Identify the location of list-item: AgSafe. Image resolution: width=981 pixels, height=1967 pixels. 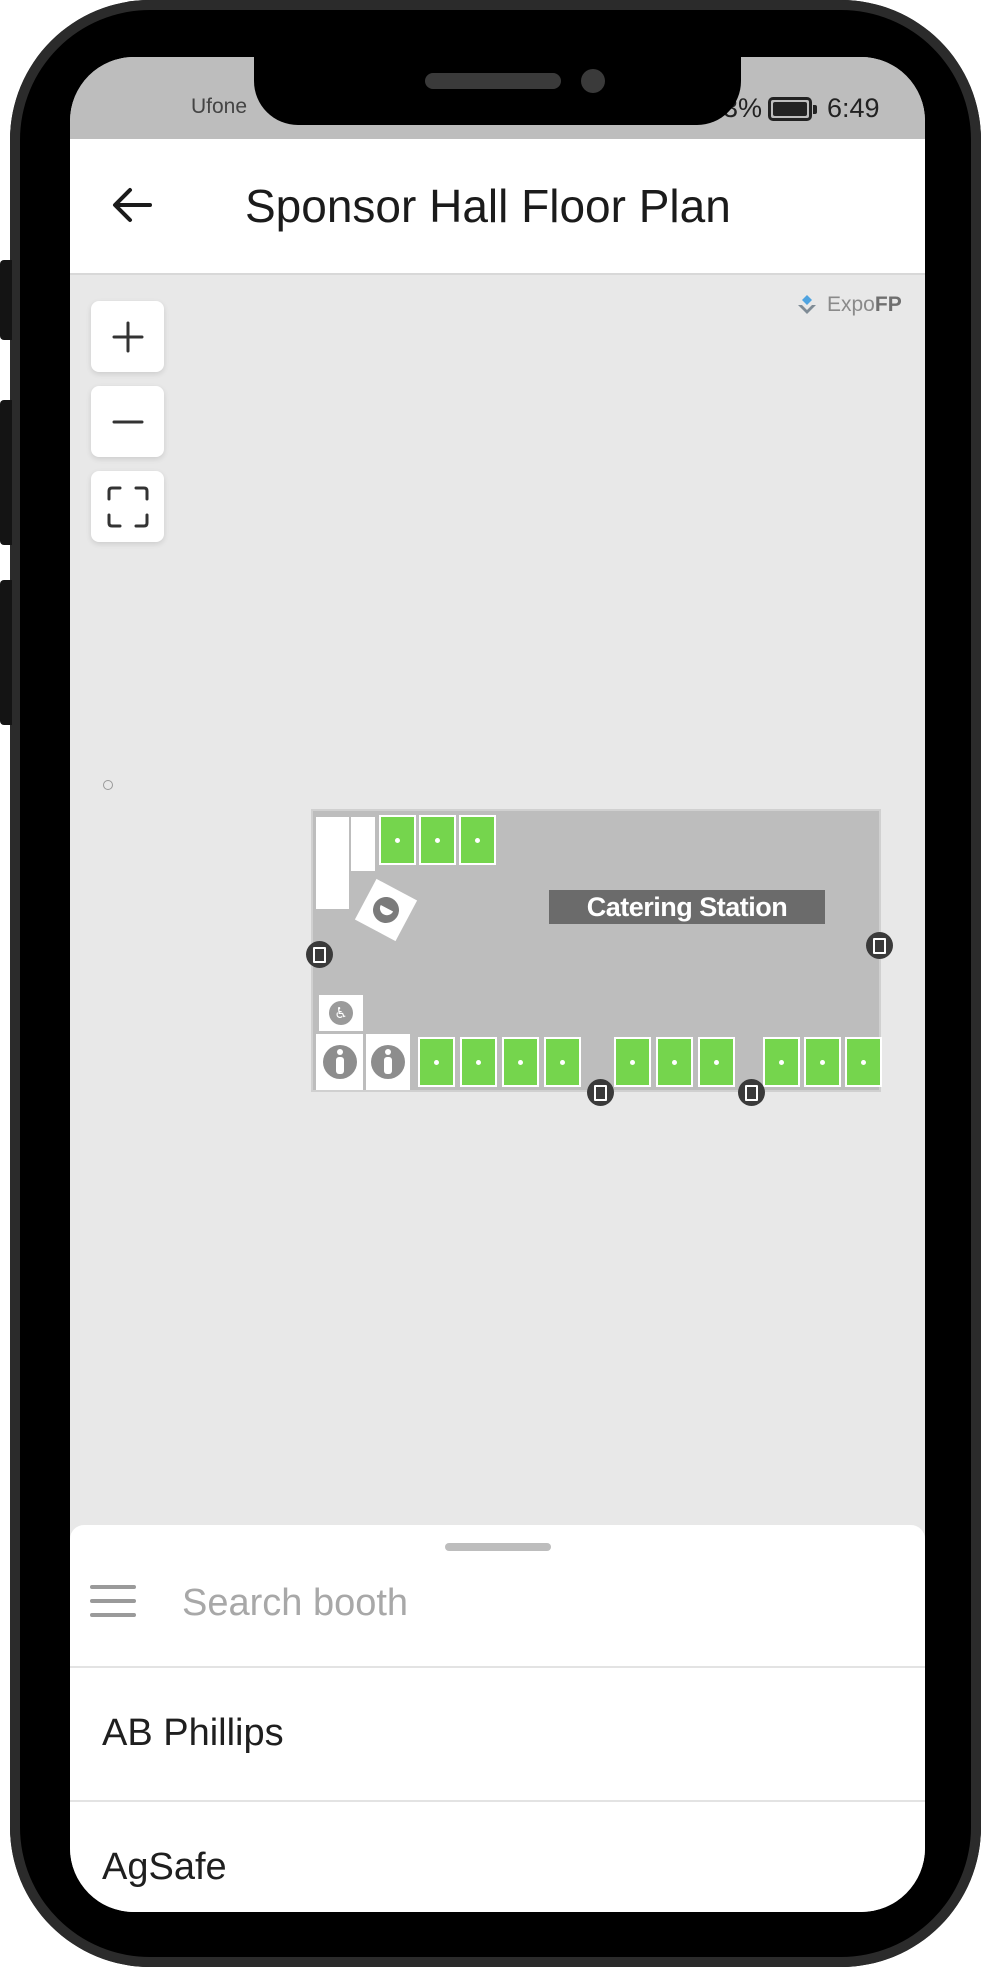
(497, 1857).